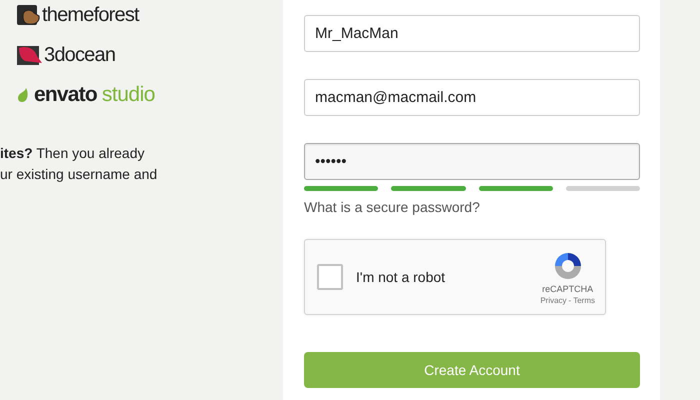 The width and height of the screenshot is (700, 400). I want to click on input-field: ••••••, so click(472, 161).